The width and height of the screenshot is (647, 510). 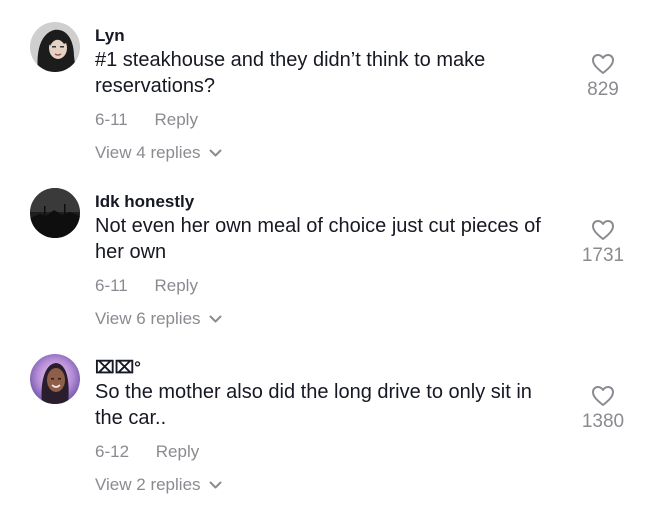 I want to click on view-replies-button: View 2 replies, so click(x=158, y=485).